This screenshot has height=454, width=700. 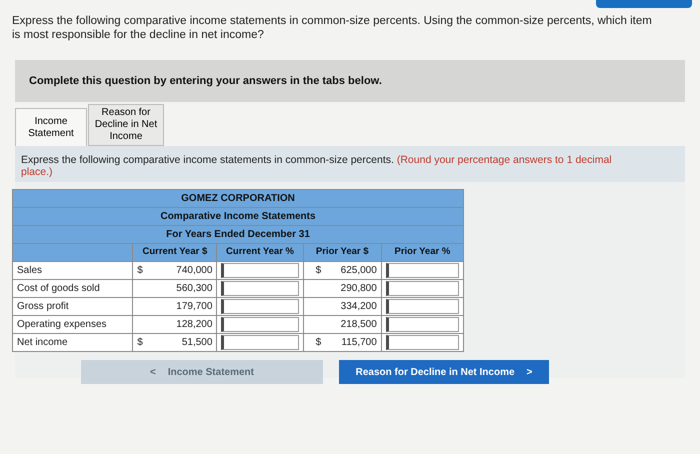 What do you see at coordinates (238, 217) in the screenshot?
I see `table-heading: Comparative Income Statements` at bounding box center [238, 217].